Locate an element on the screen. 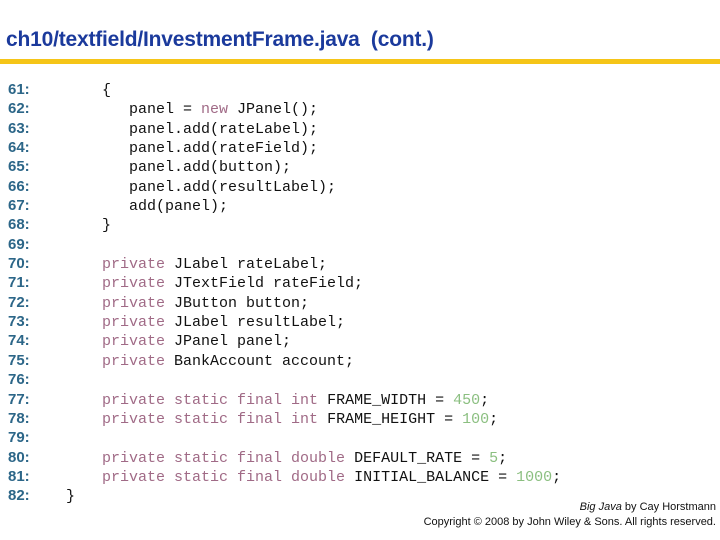  code-line: 76: is located at coordinates (284, 379).